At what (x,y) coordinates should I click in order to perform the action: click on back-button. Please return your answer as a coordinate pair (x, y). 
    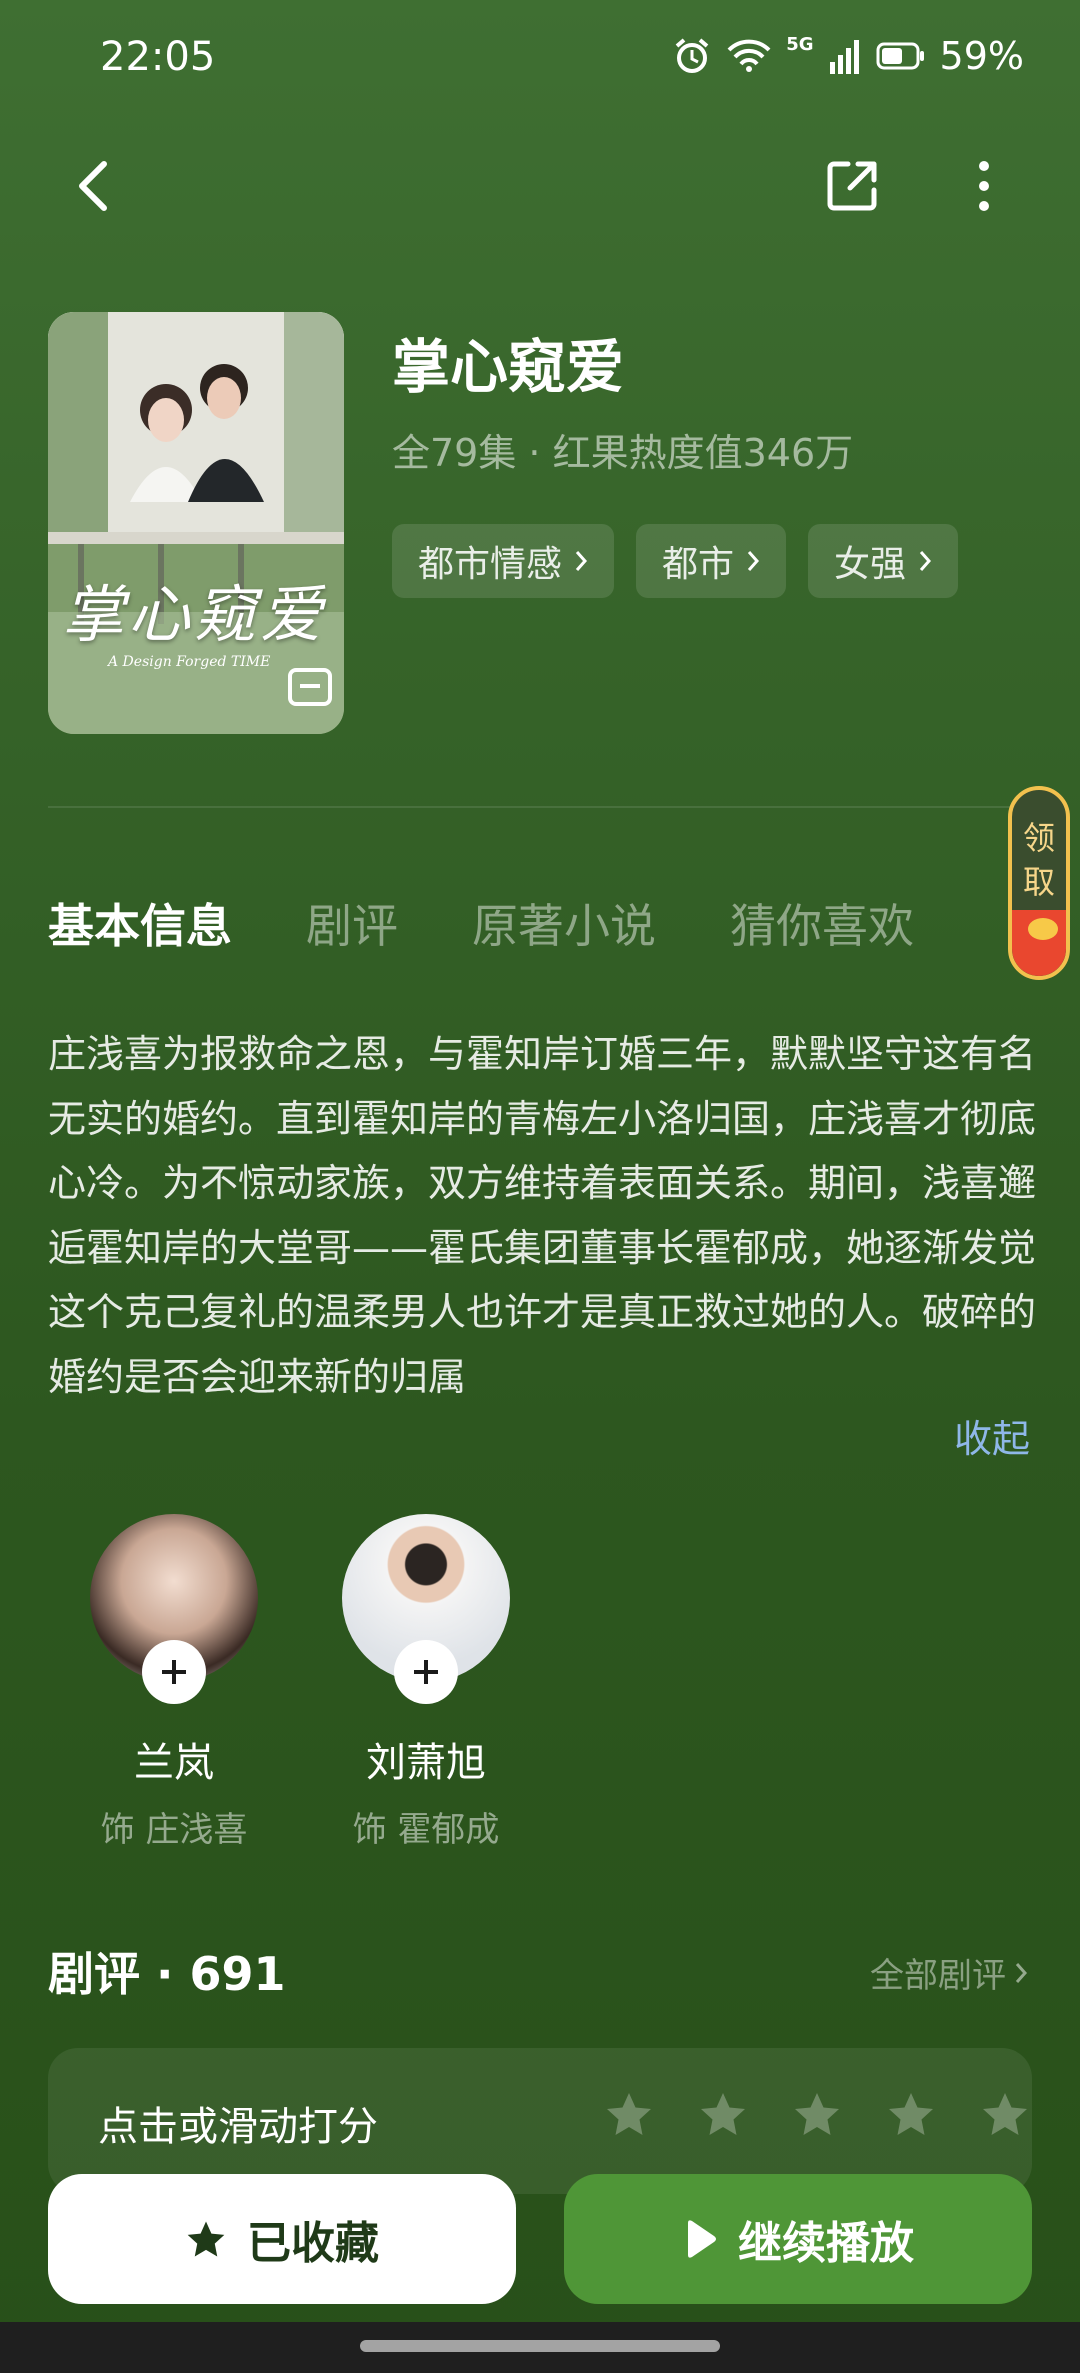
    Looking at the image, I should click on (94, 186).